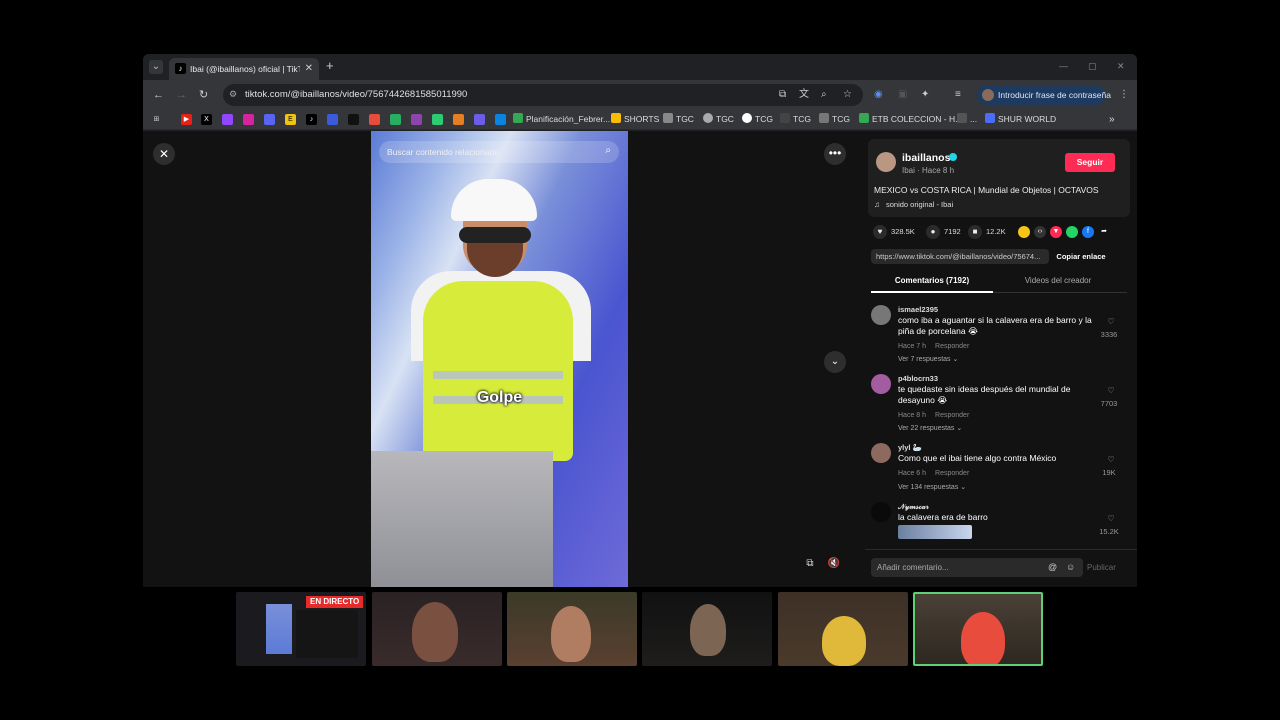  I want to click on share-coin-icon, so click(1024, 232).